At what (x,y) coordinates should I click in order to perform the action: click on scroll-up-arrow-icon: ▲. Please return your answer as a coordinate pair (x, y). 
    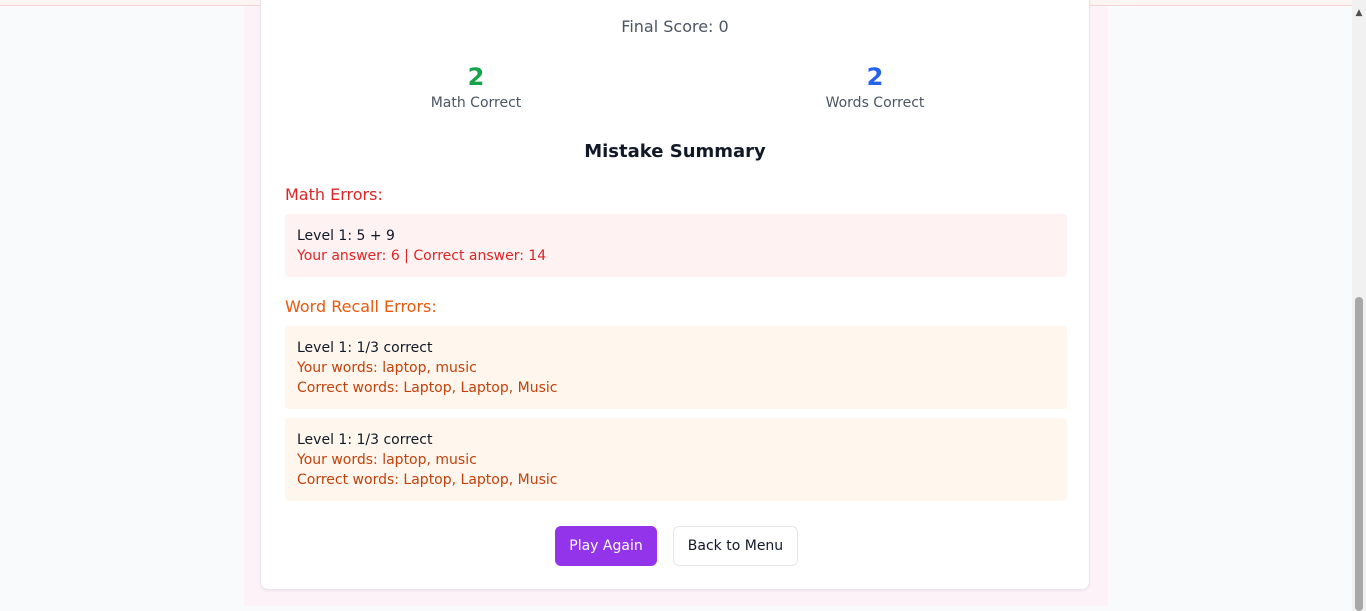
    Looking at the image, I should click on (1359, 13).